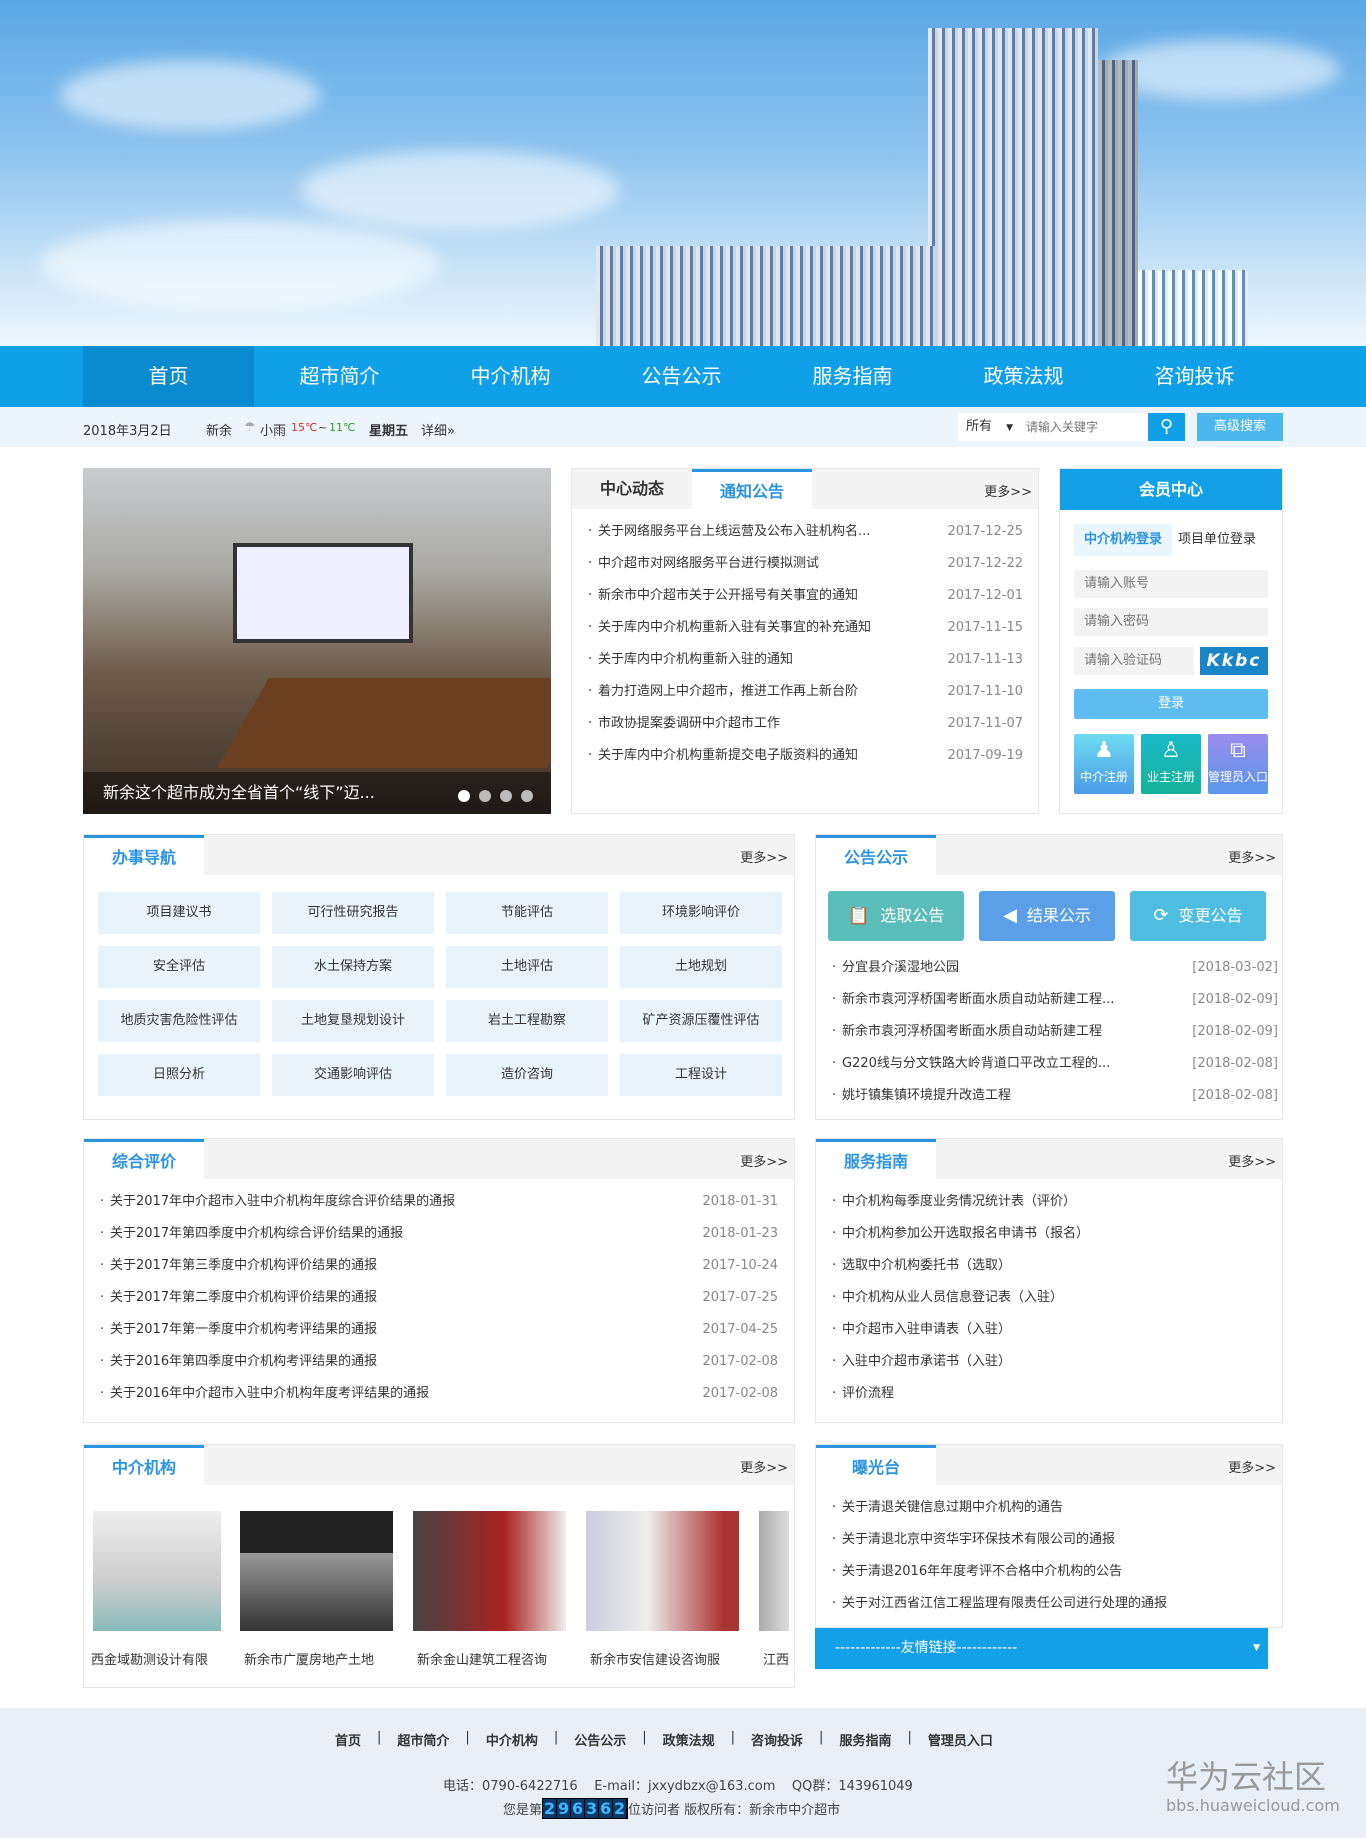  What do you see at coordinates (510, 376) in the screenshot?
I see `nav-item: 中介机构` at bounding box center [510, 376].